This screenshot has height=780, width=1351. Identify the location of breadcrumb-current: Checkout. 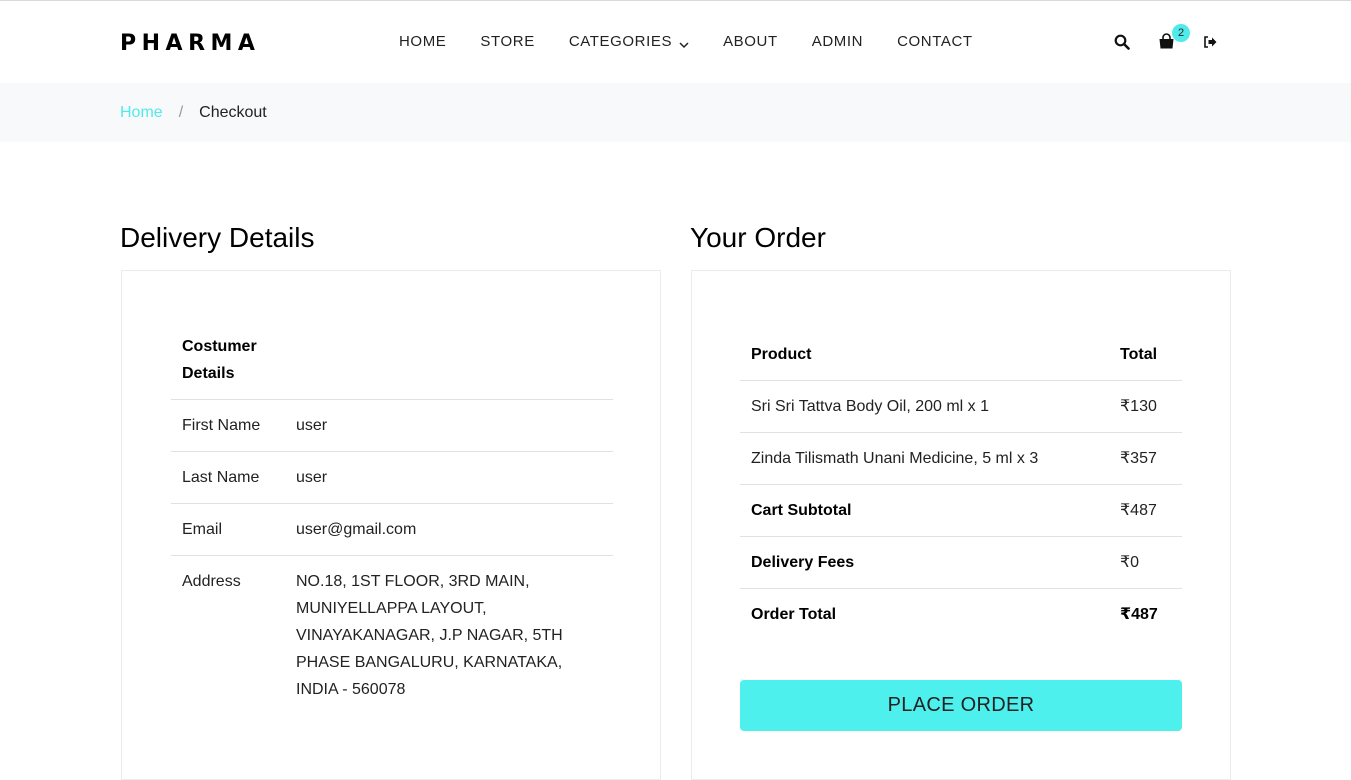
(233, 112).